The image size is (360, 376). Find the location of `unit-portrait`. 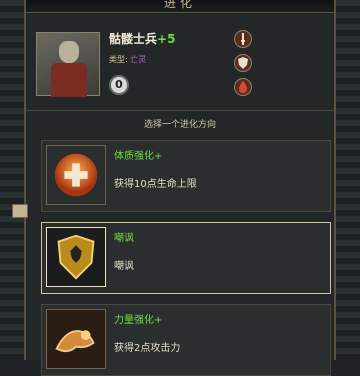

unit-portrait is located at coordinates (68, 64).